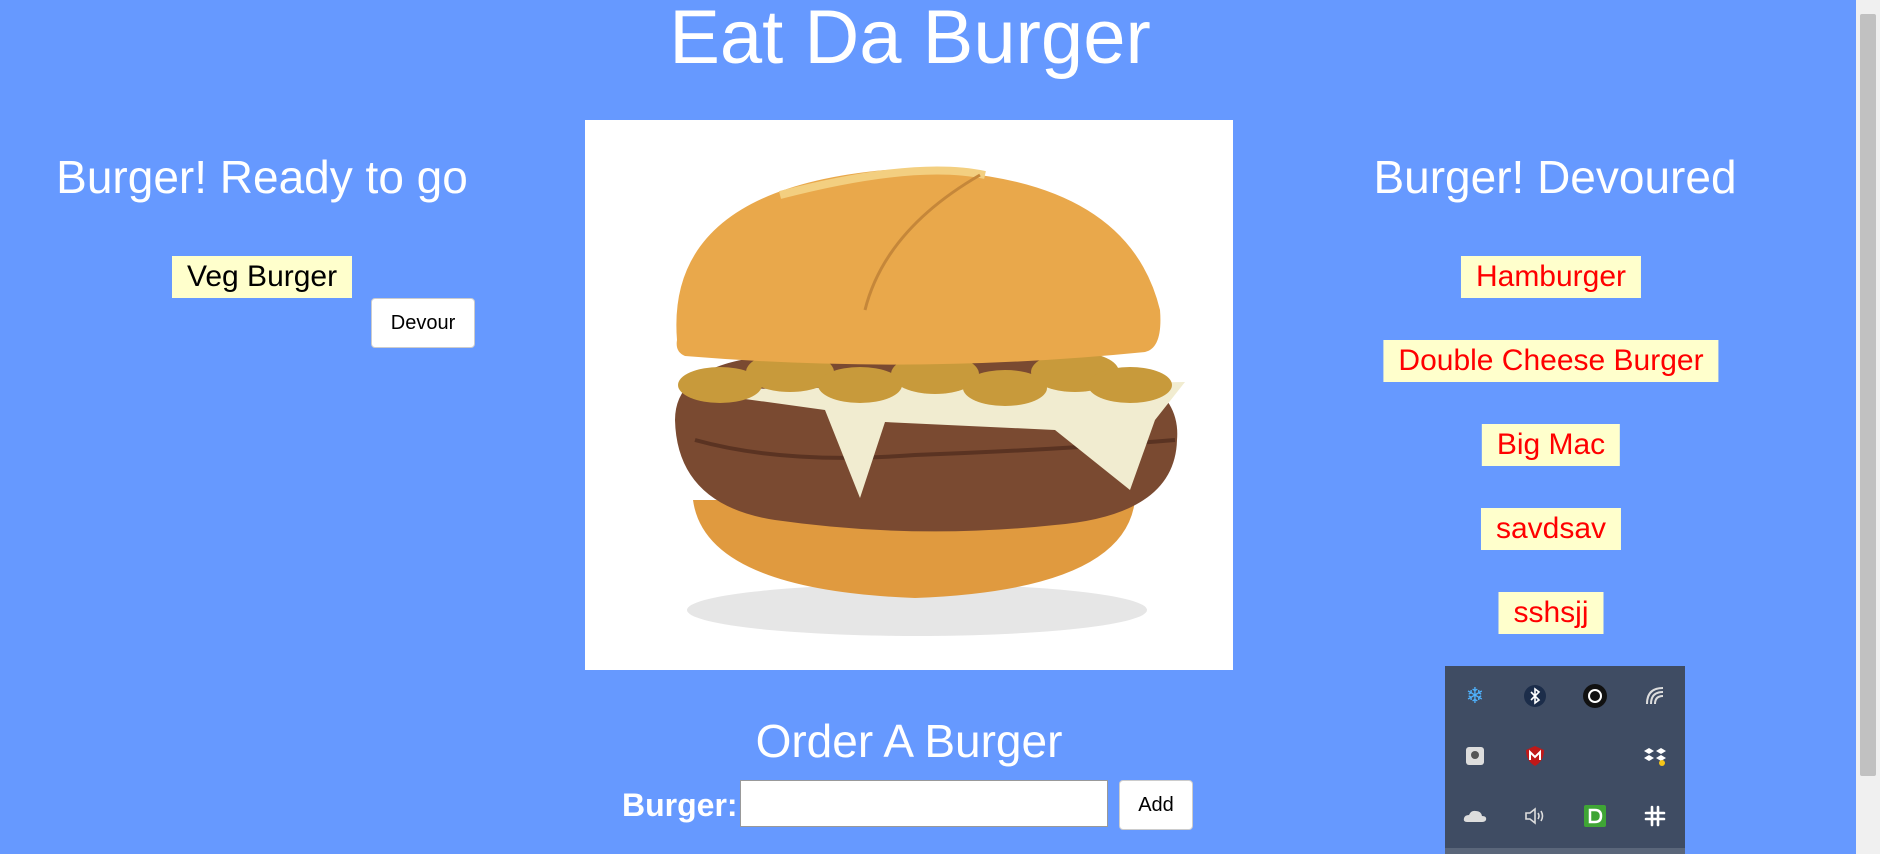  I want to click on page-title: Eat Da Burger, so click(910, 40).